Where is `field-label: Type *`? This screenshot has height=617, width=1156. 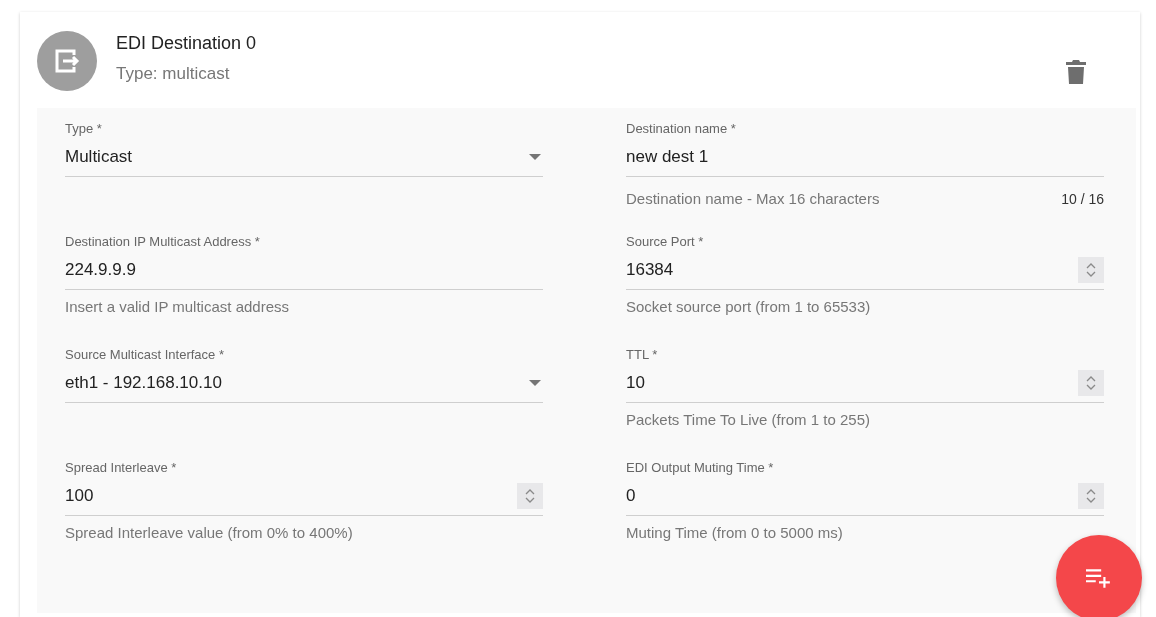
field-label: Type * is located at coordinates (84, 129).